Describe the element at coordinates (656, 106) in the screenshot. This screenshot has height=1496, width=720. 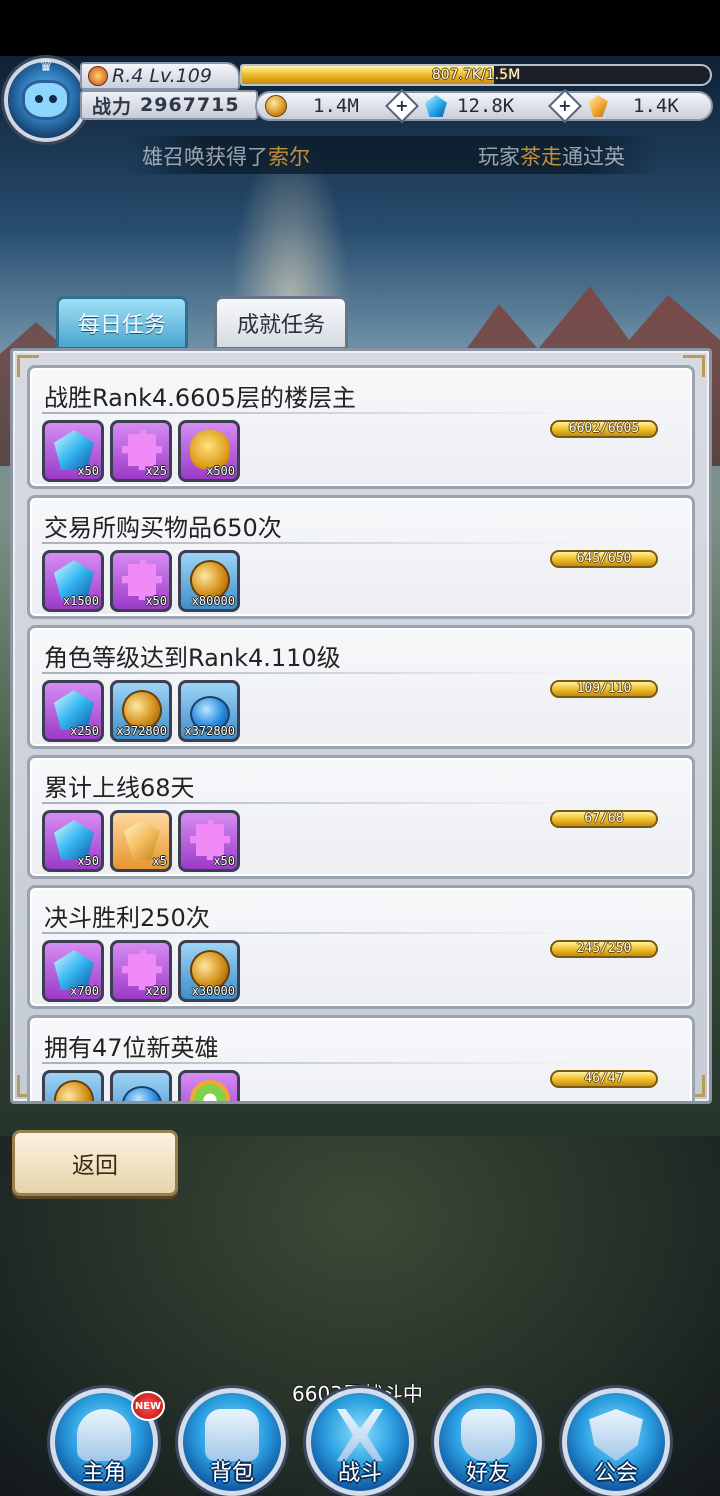
I see `resource-crystal-value: 1.4K` at that location.